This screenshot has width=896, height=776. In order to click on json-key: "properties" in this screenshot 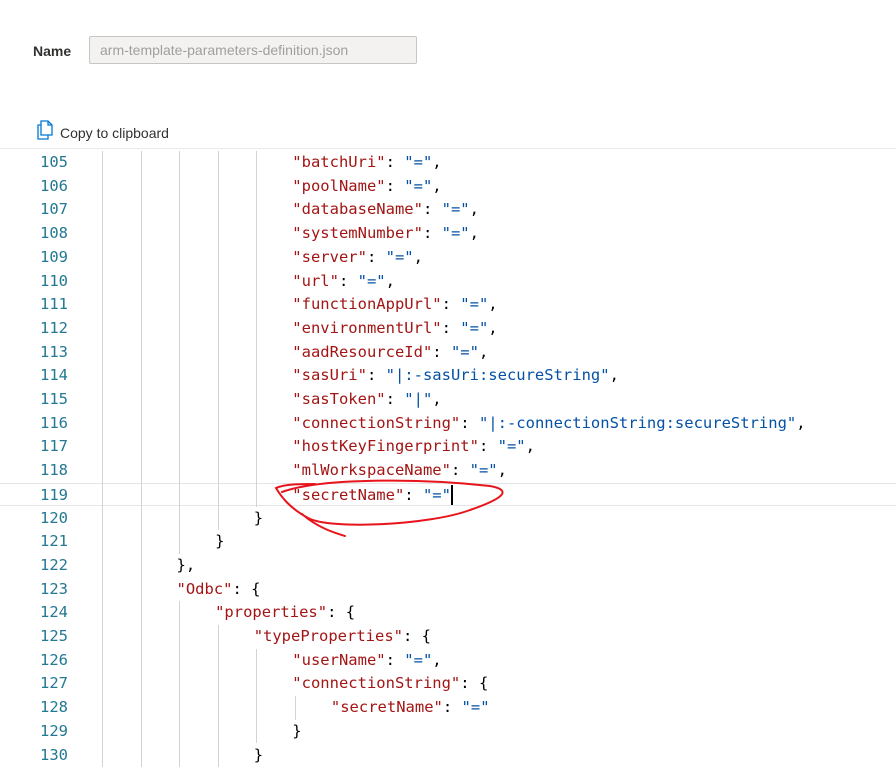, I will do `click(271, 612)`.